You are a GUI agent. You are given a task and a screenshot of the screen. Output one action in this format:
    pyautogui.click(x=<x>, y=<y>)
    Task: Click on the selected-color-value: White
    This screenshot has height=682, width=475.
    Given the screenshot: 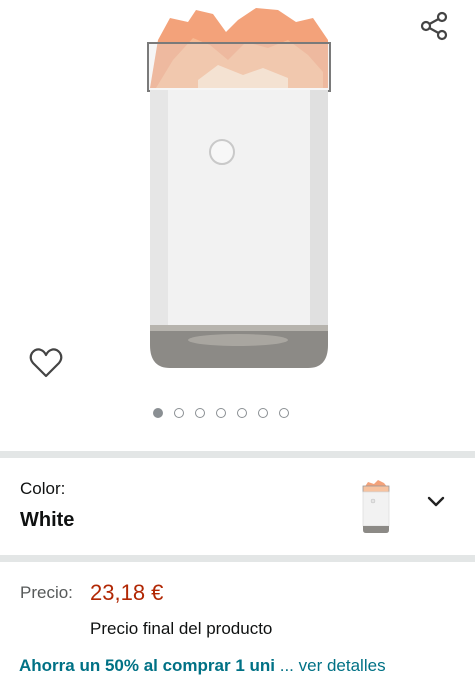 What is the action you would take?
    pyautogui.click(x=47, y=520)
    